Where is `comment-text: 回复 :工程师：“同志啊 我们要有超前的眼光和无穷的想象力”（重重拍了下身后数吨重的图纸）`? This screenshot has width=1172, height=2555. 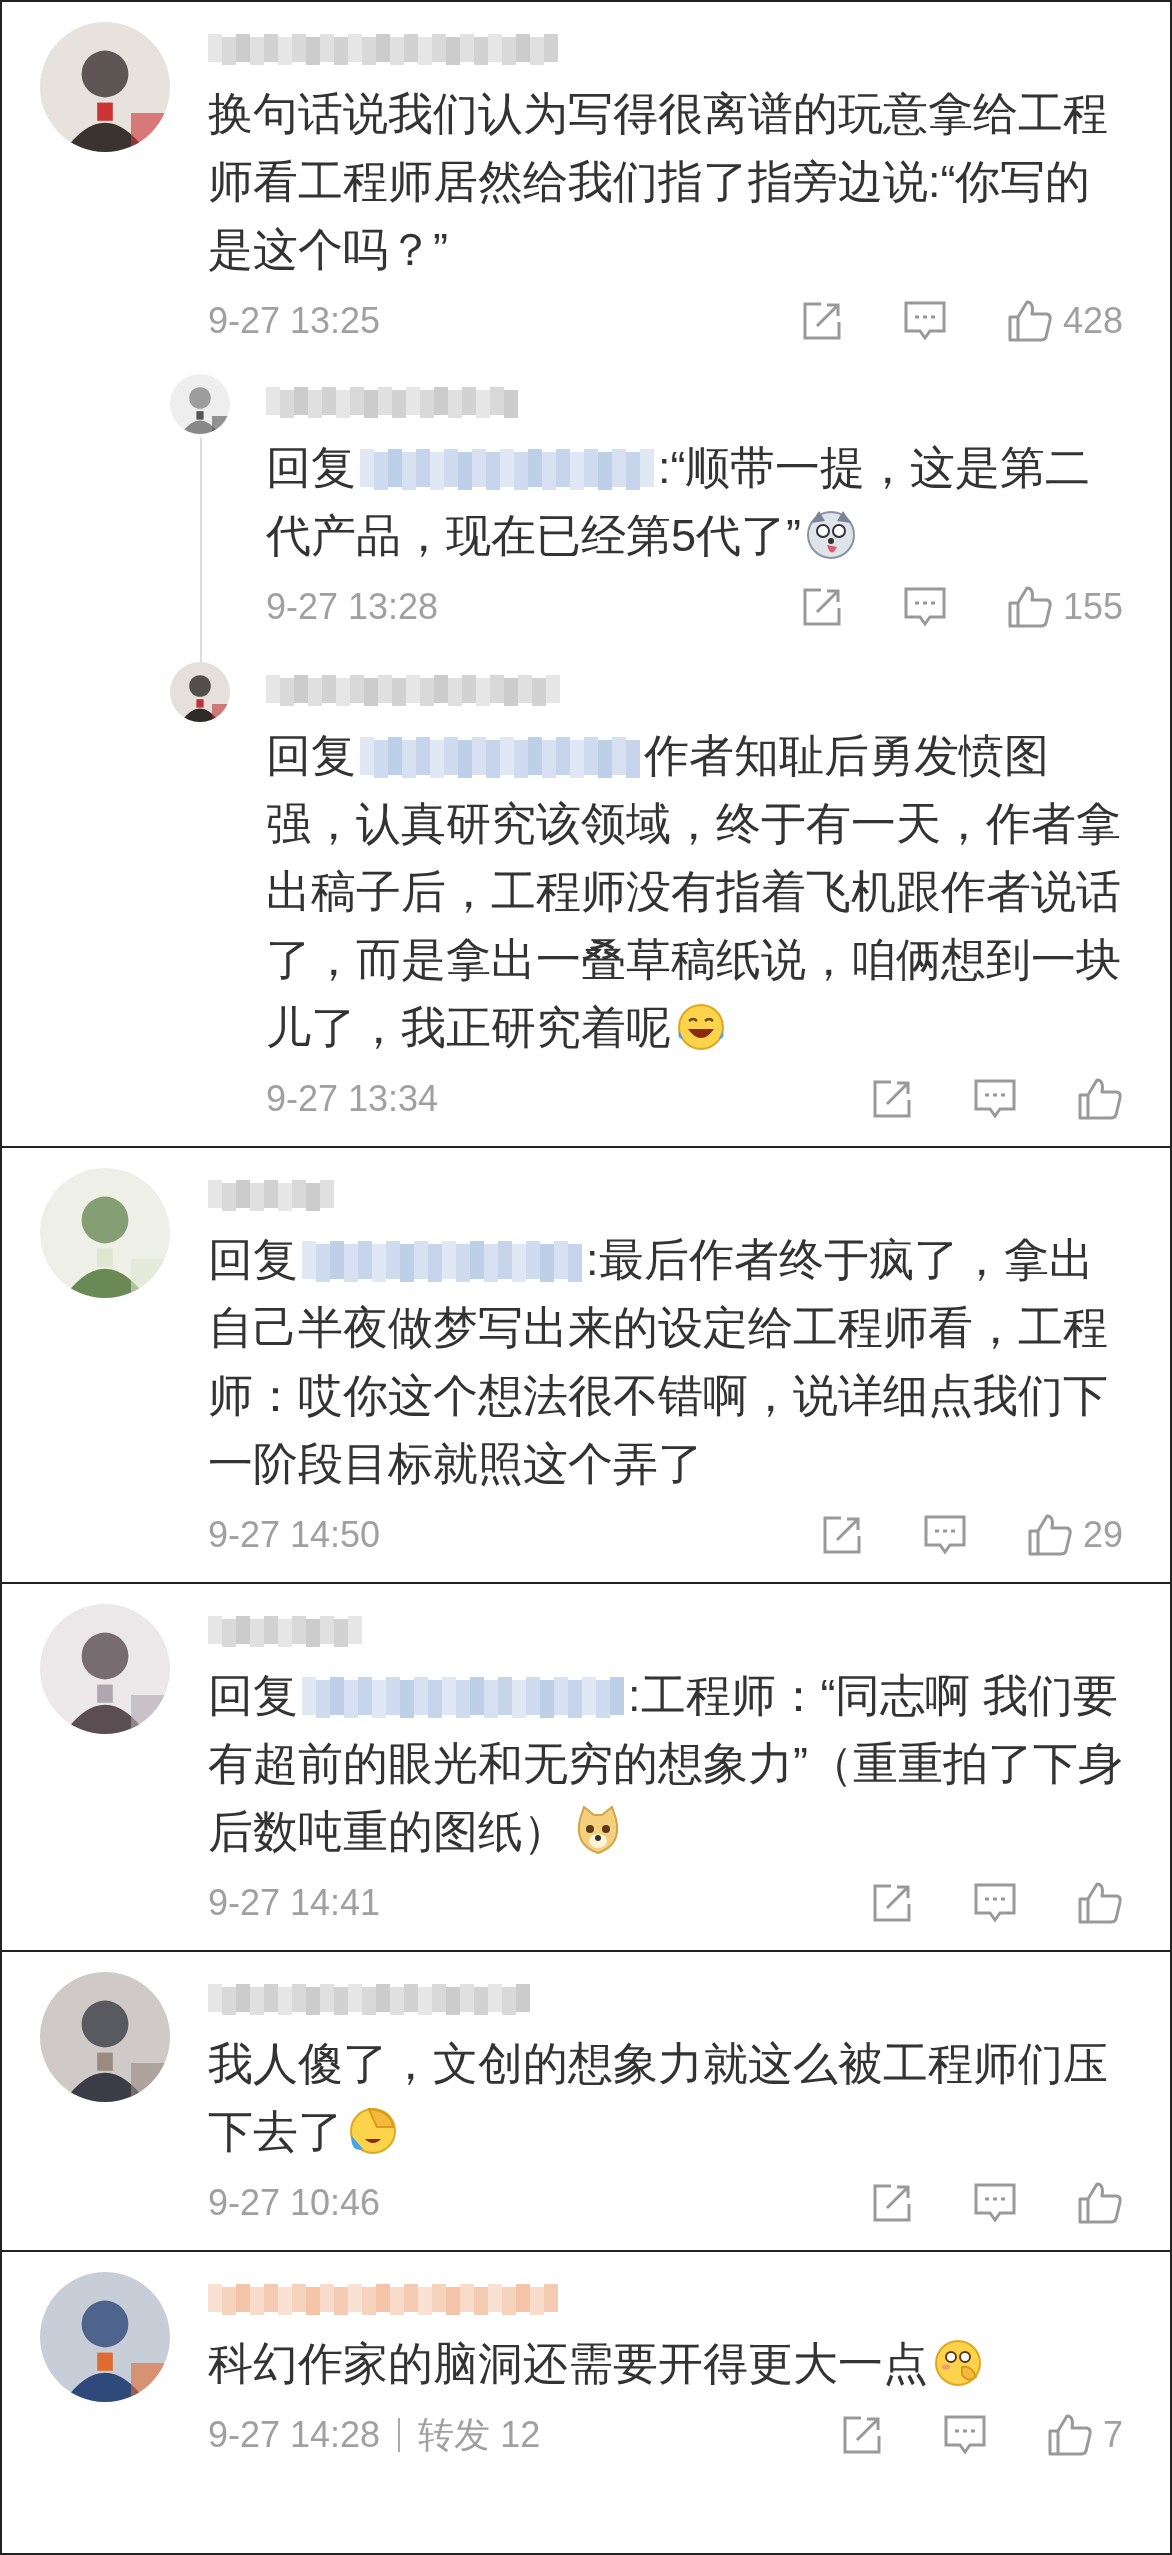
comment-text: 回复 :工程师：“同志啊 我们要有超前的眼光和无穷的想象力”（重重拍了下身后数吨重的图纸） is located at coordinates (665, 1764).